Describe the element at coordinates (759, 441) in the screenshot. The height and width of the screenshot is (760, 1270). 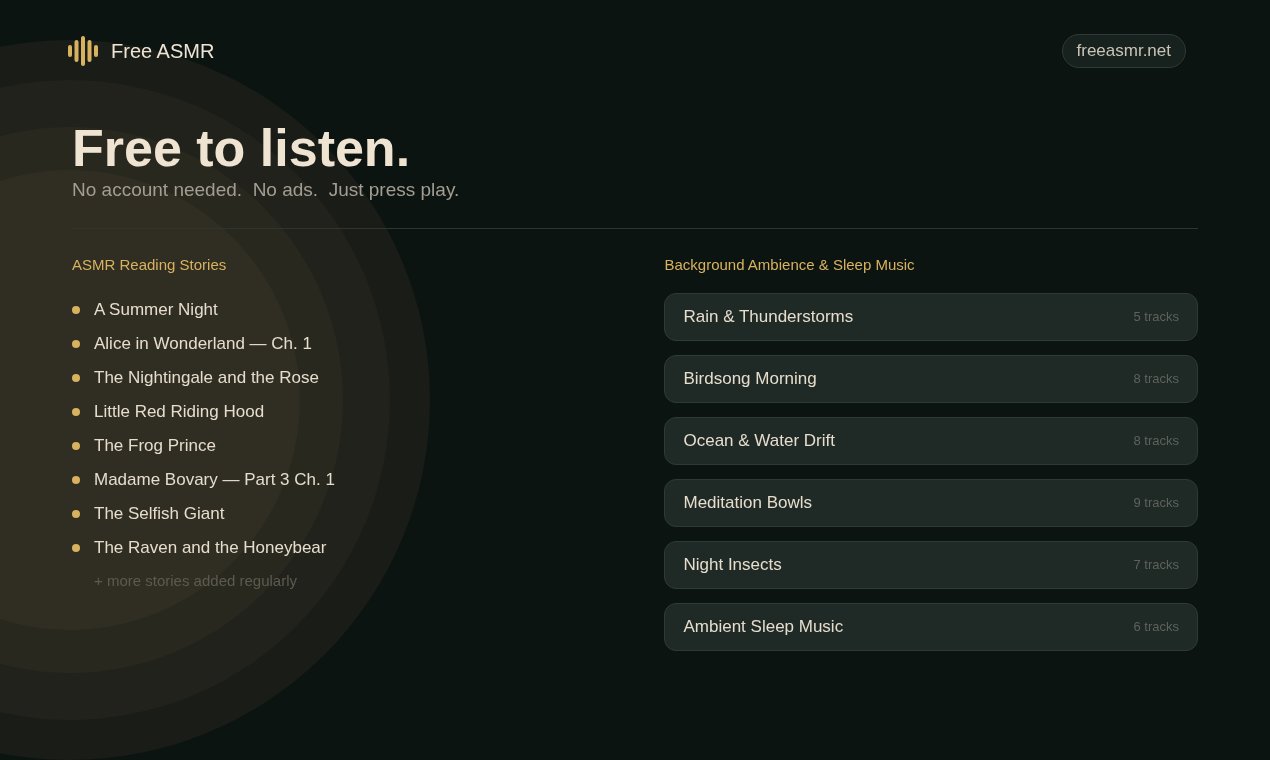
I see `playlist-title: Ocean & Water Drift` at that location.